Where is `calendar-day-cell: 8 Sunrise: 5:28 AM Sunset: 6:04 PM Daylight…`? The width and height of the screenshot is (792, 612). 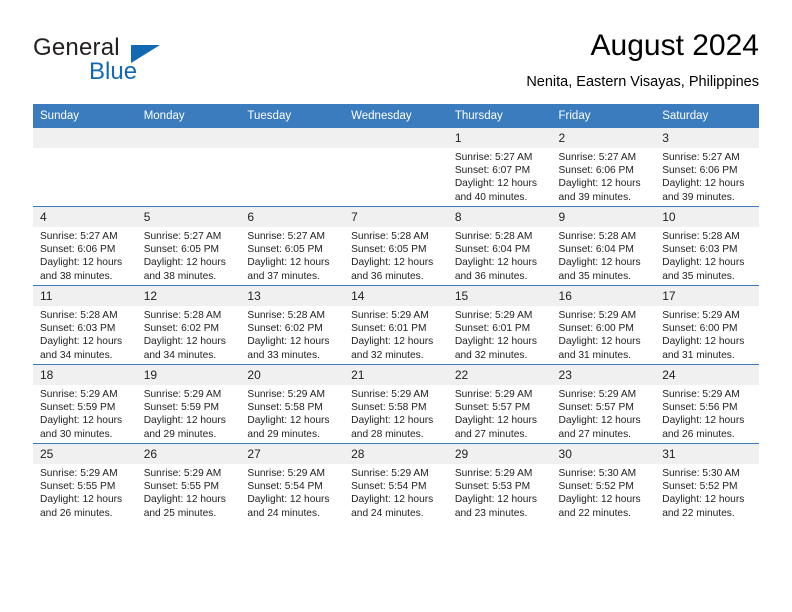
calendar-day-cell: 8 Sunrise: 5:28 AM Sunset: 6:04 PM Daylight… is located at coordinates (499, 246).